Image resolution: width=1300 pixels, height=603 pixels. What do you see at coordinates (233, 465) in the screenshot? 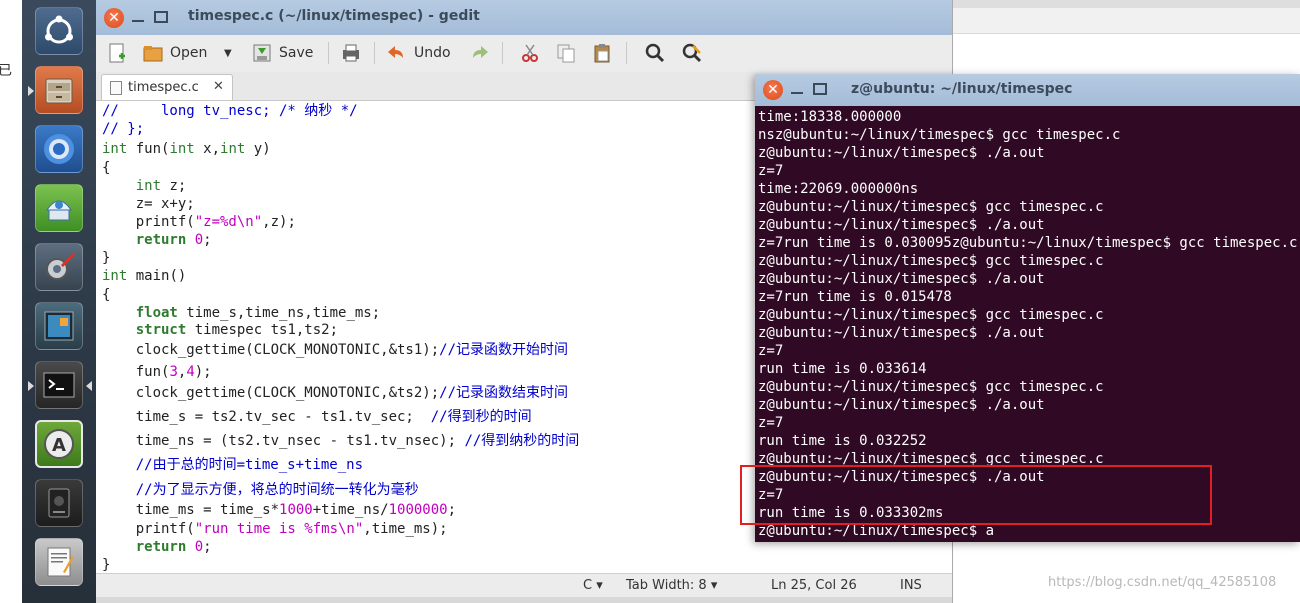
I see `code-line: //由于总的时间=time_s+time_ns` at bounding box center [233, 465].